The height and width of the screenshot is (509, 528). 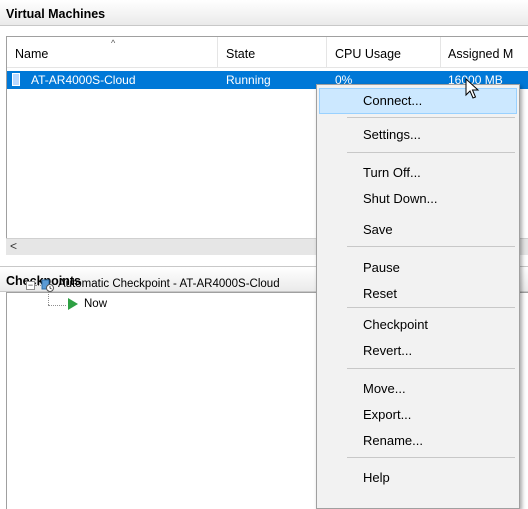 What do you see at coordinates (368, 54) in the screenshot?
I see `column-cpu-usage: CPU Usage` at bounding box center [368, 54].